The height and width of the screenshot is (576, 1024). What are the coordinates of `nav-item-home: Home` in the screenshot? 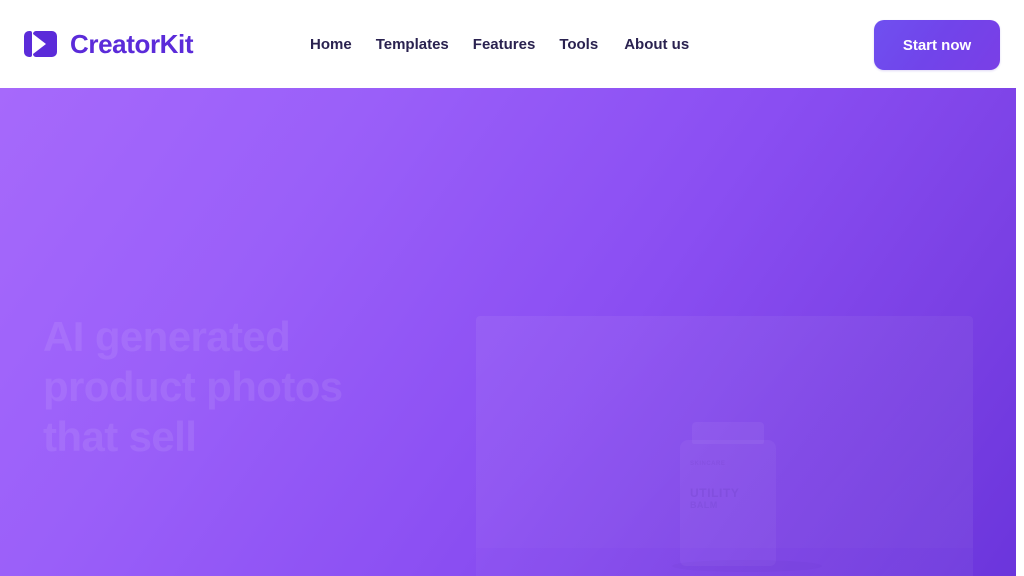 It's located at (331, 45).